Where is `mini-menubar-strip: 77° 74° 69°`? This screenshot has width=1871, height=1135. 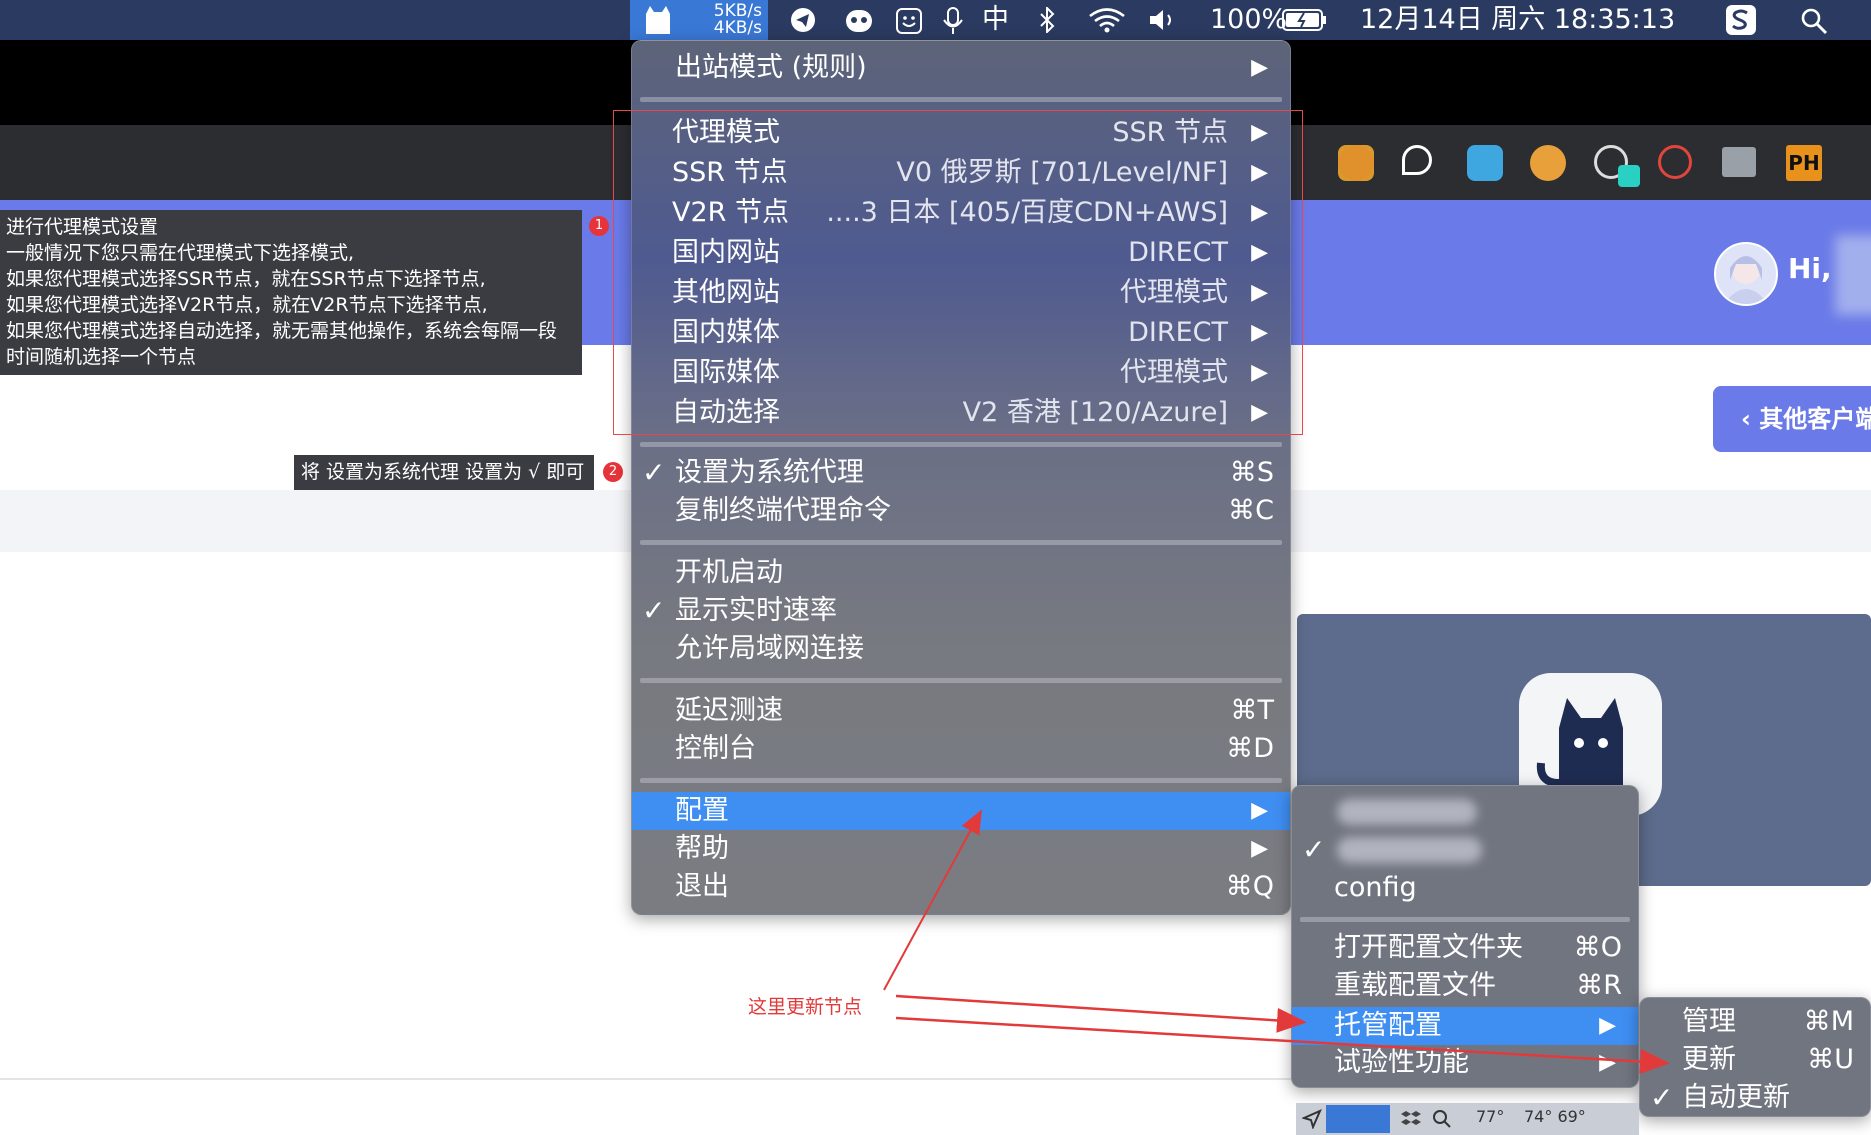 mini-menubar-strip: 77° 74° 69° is located at coordinates (1467, 1119).